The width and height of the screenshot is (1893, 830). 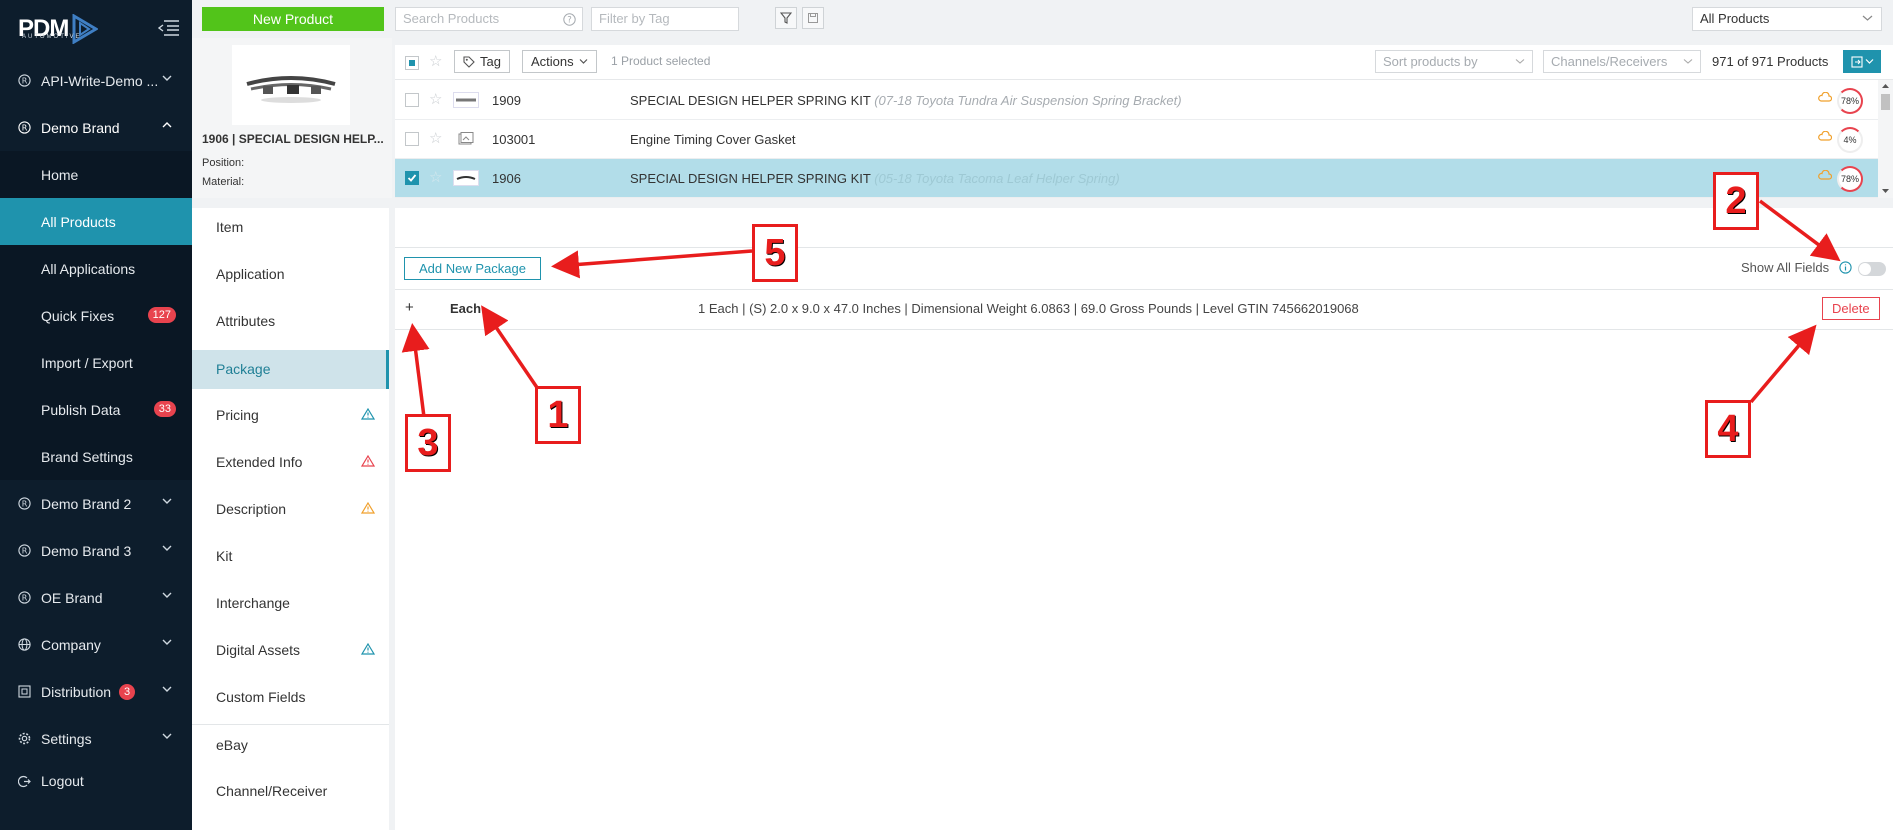 What do you see at coordinates (1845, 267) in the screenshot?
I see `info-icon` at bounding box center [1845, 267].